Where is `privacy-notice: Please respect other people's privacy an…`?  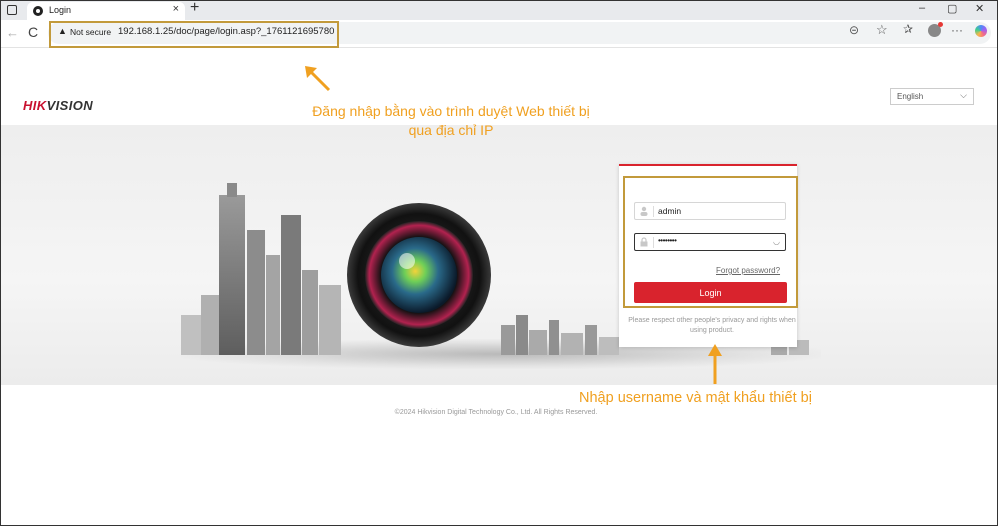 privacy-notice: Please respect other people's privacy an… is located at coordinates (712, 325).